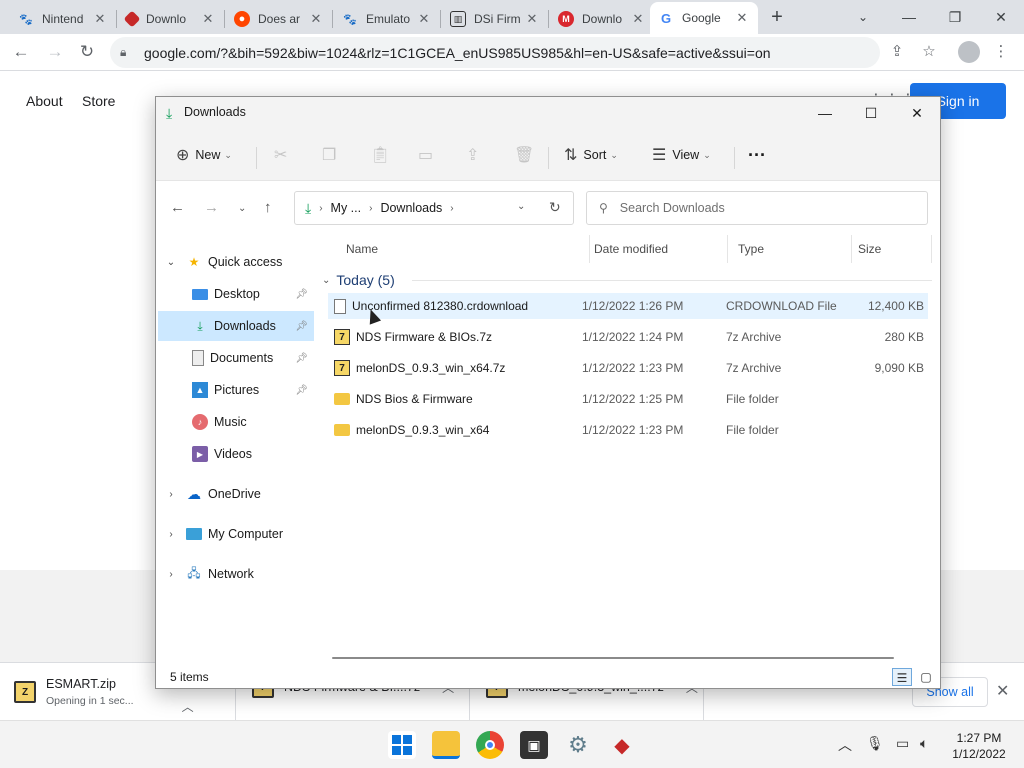 This screenshot has height=768, width=1024. What do you see at coordinates (902, 677) in the screenshot?
I see `details-view-icon: ☰` at bounding box center [902, 677].